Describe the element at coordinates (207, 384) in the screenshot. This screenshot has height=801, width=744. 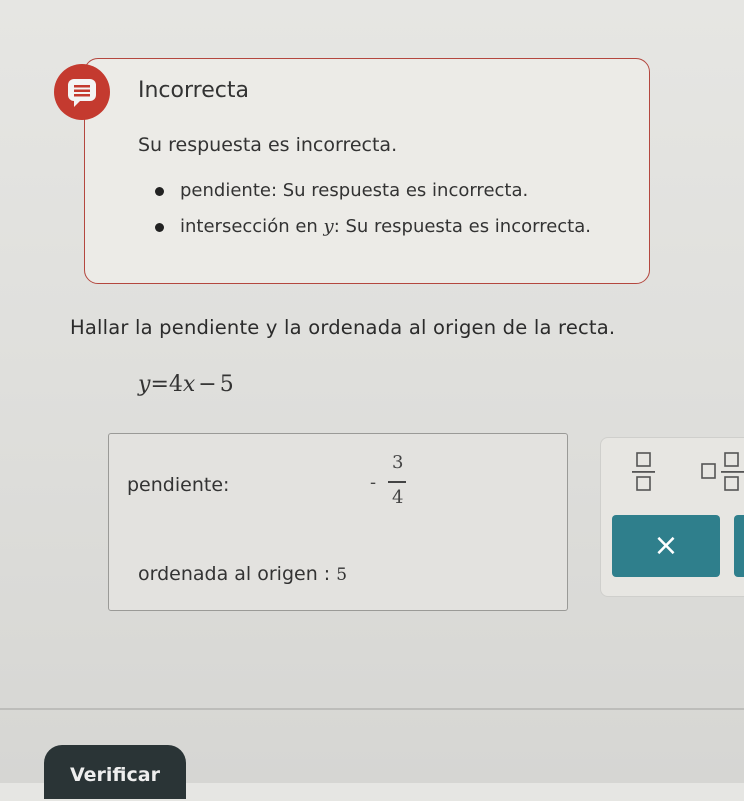
I see `equation-op: −` at that location.